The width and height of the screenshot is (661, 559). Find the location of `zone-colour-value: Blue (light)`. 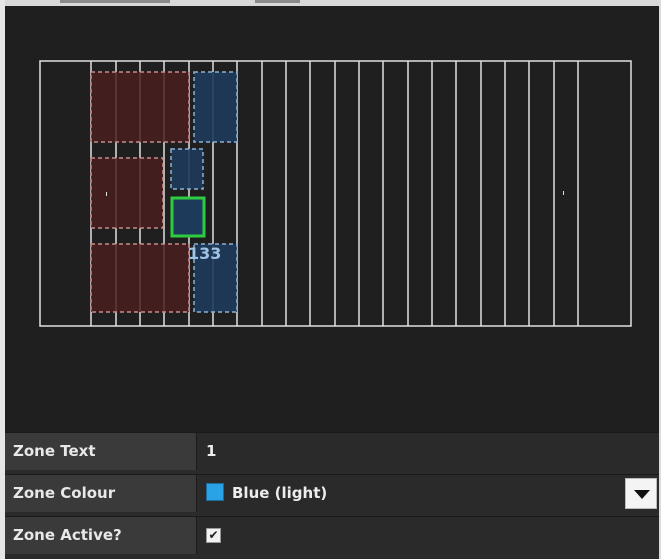

zone-colour-value: Blue (light) is located at coordinates (280, 493).